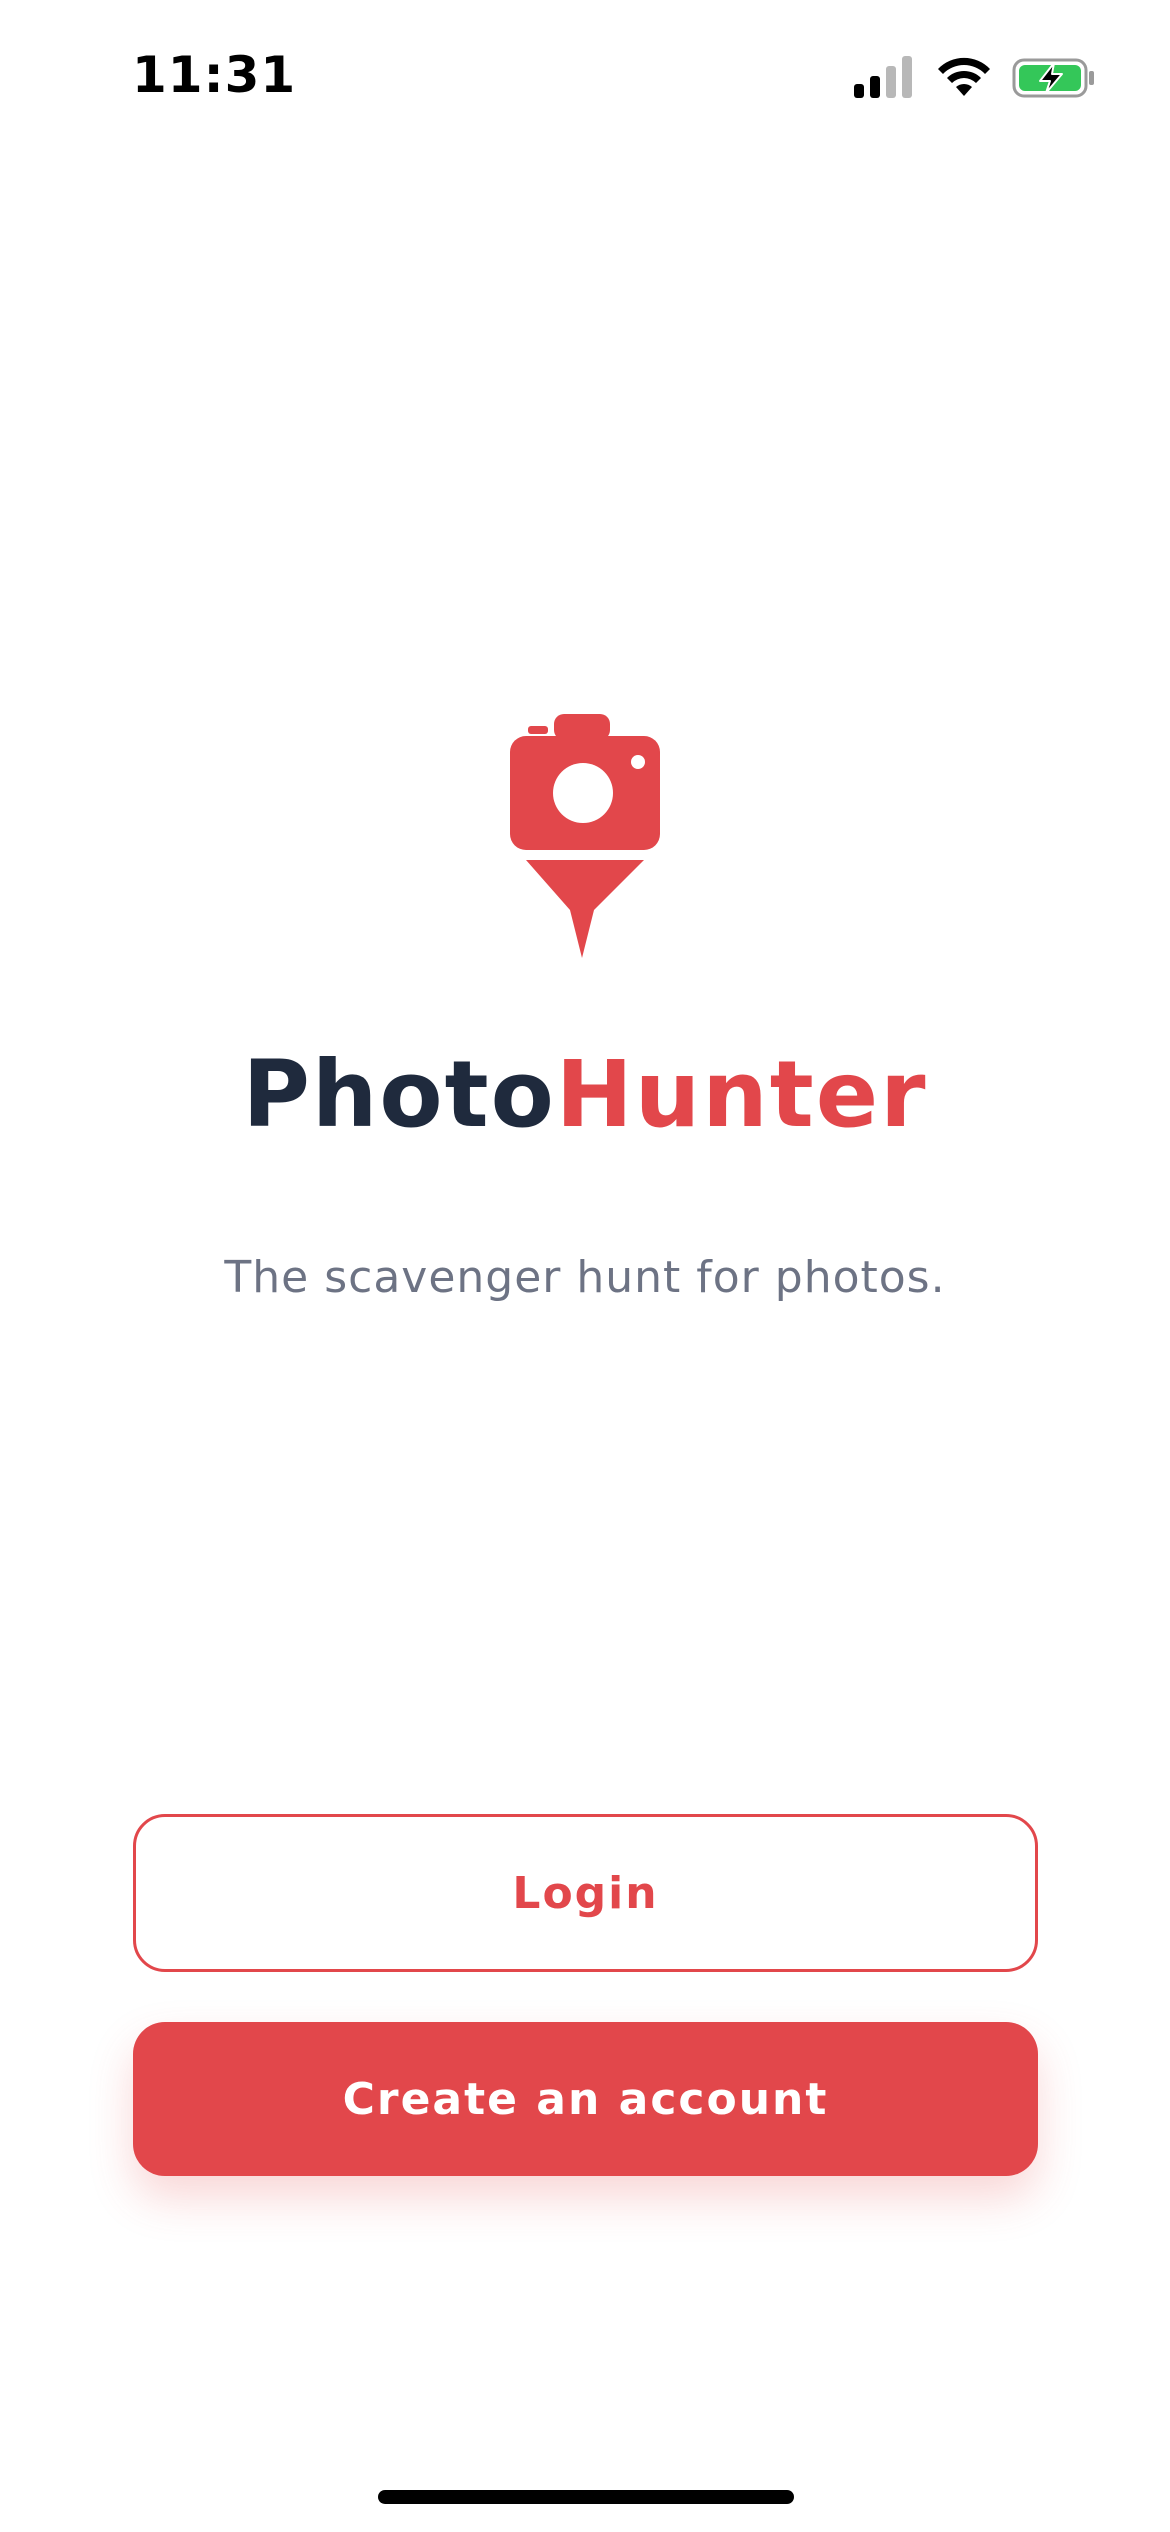 This screenshot has width=1170, height=2532. What do you see at coordinates (214, 75) in the screenshot?
I see `status-time: 11:31` at bounding box center [214, 75].